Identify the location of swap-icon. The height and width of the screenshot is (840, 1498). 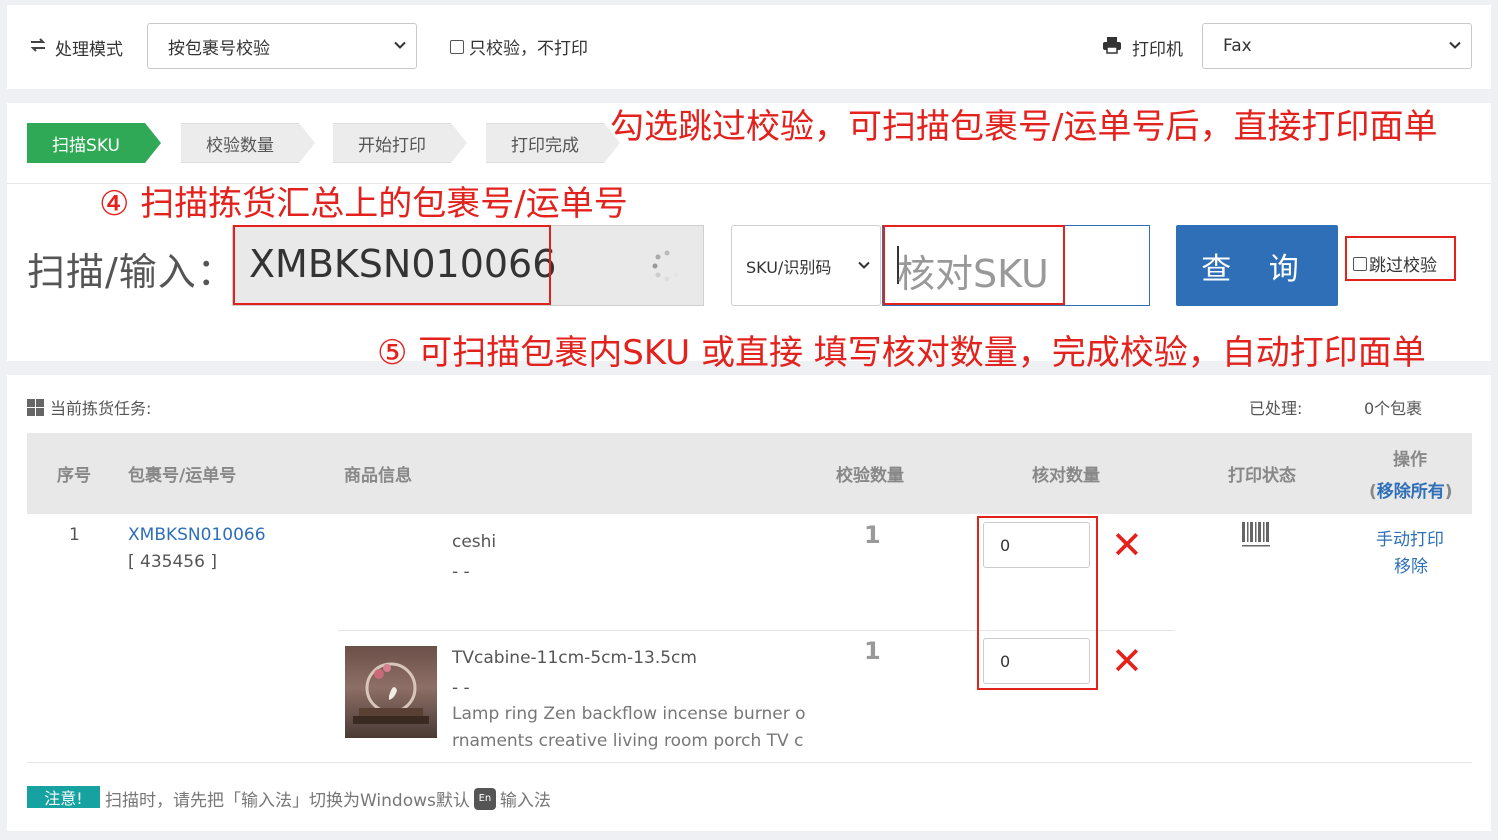
(38, 47).